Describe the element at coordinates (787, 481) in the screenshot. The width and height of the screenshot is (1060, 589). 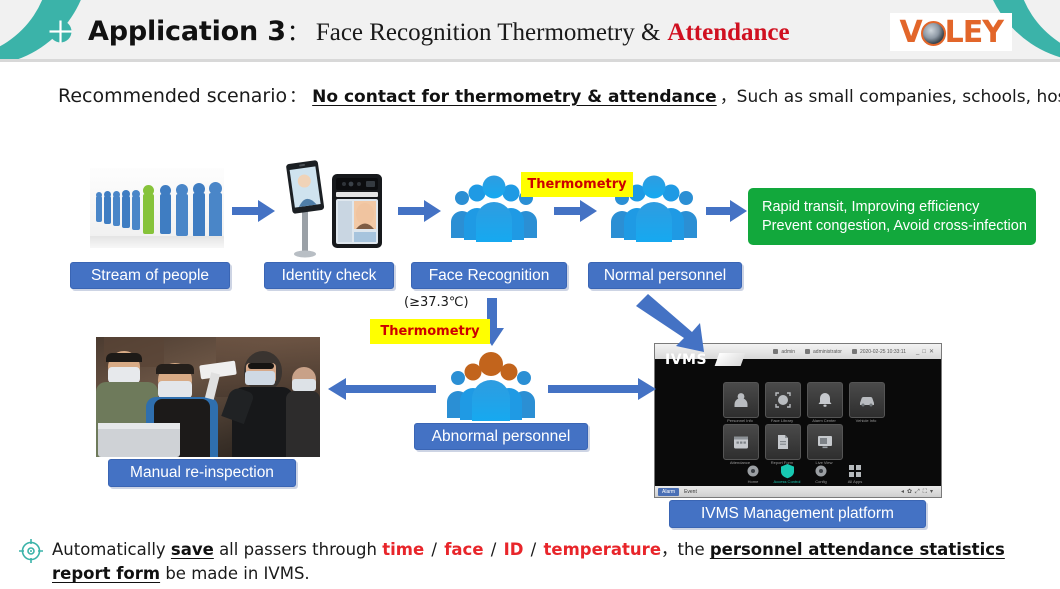
I see `ivms-nav-access-control-label: Access Control` at that location.